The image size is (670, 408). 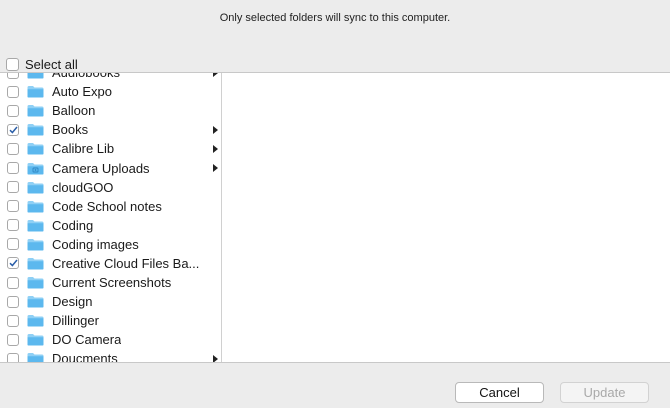 What do you see at coordinates (86, 76) in the screenshot?
I see `folder-label: Audiobooks` at bounding box center [86, 76].